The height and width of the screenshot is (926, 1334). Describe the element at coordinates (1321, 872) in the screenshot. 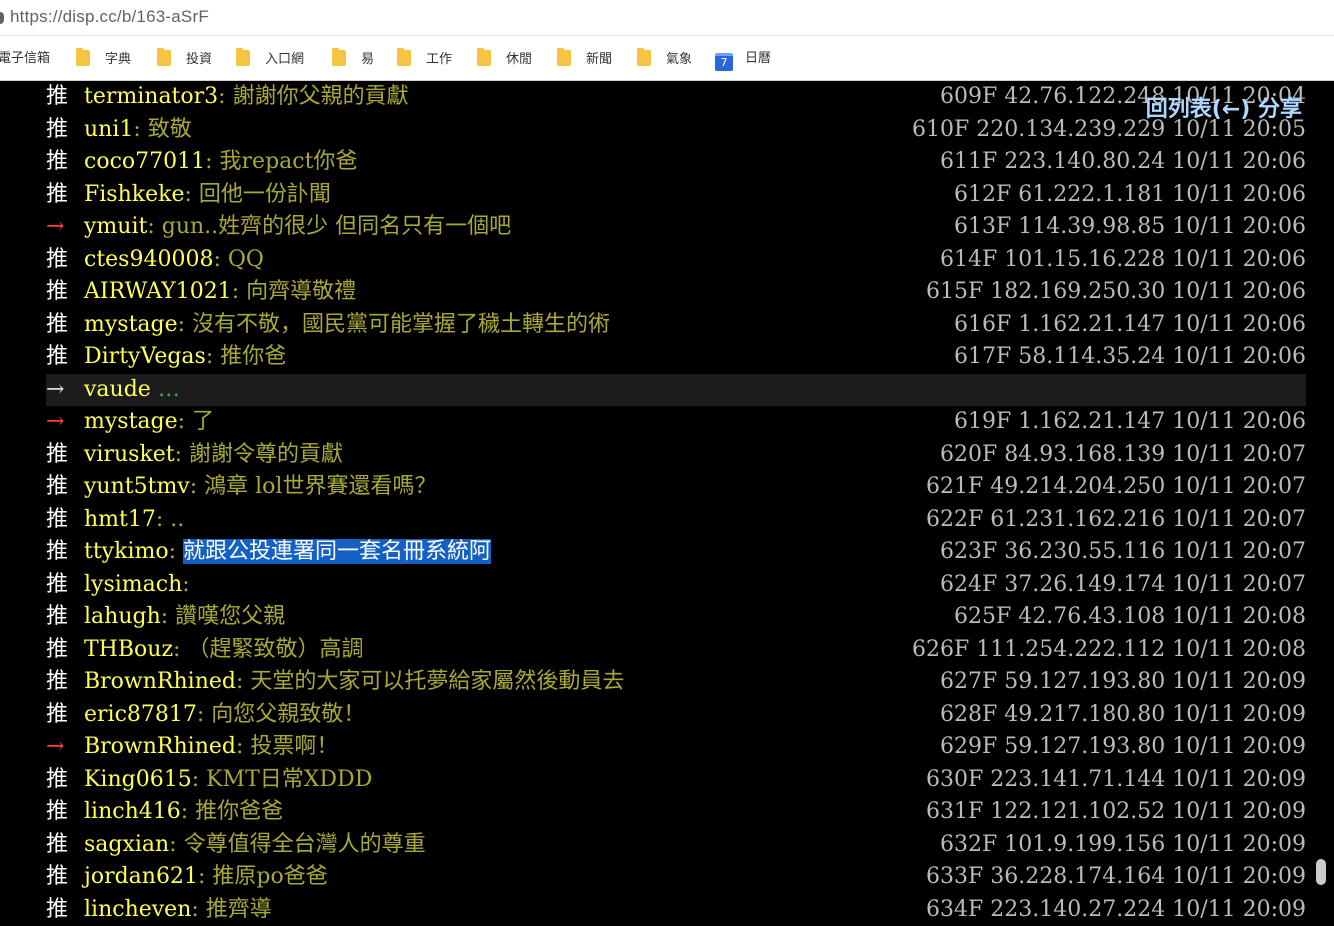

I see `scrollbar-thumb` at that location.